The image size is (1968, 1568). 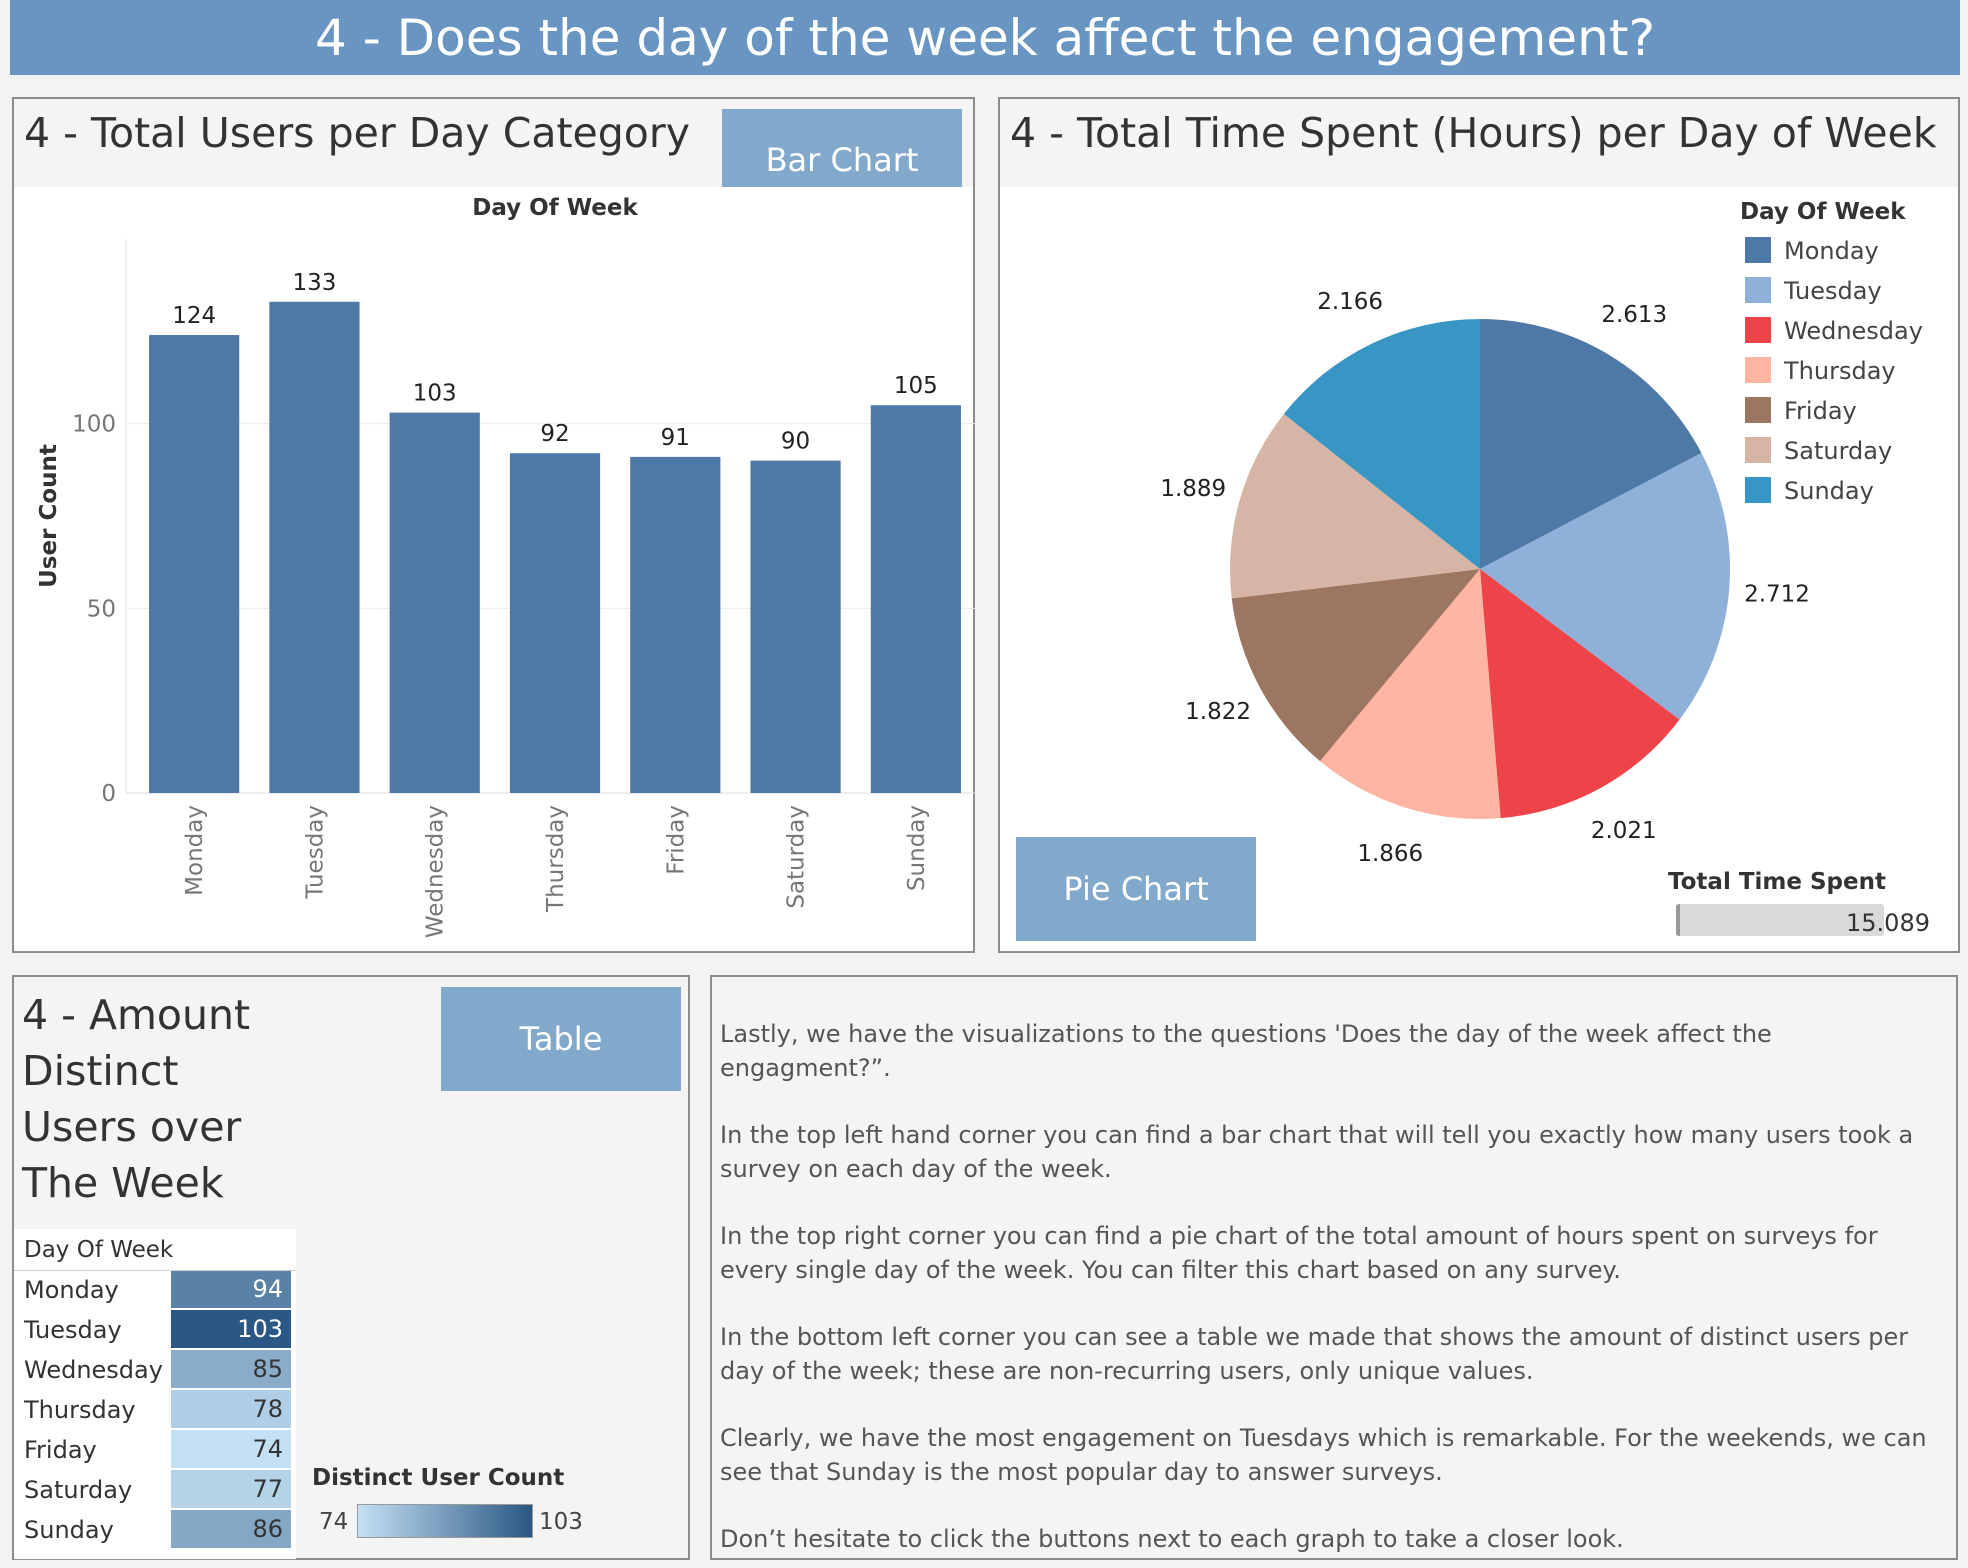 What do you see at coordinates (71, 1290) in the screenshot?
I see `table-day-monday: Monday` at bounding box center [71, 1290].